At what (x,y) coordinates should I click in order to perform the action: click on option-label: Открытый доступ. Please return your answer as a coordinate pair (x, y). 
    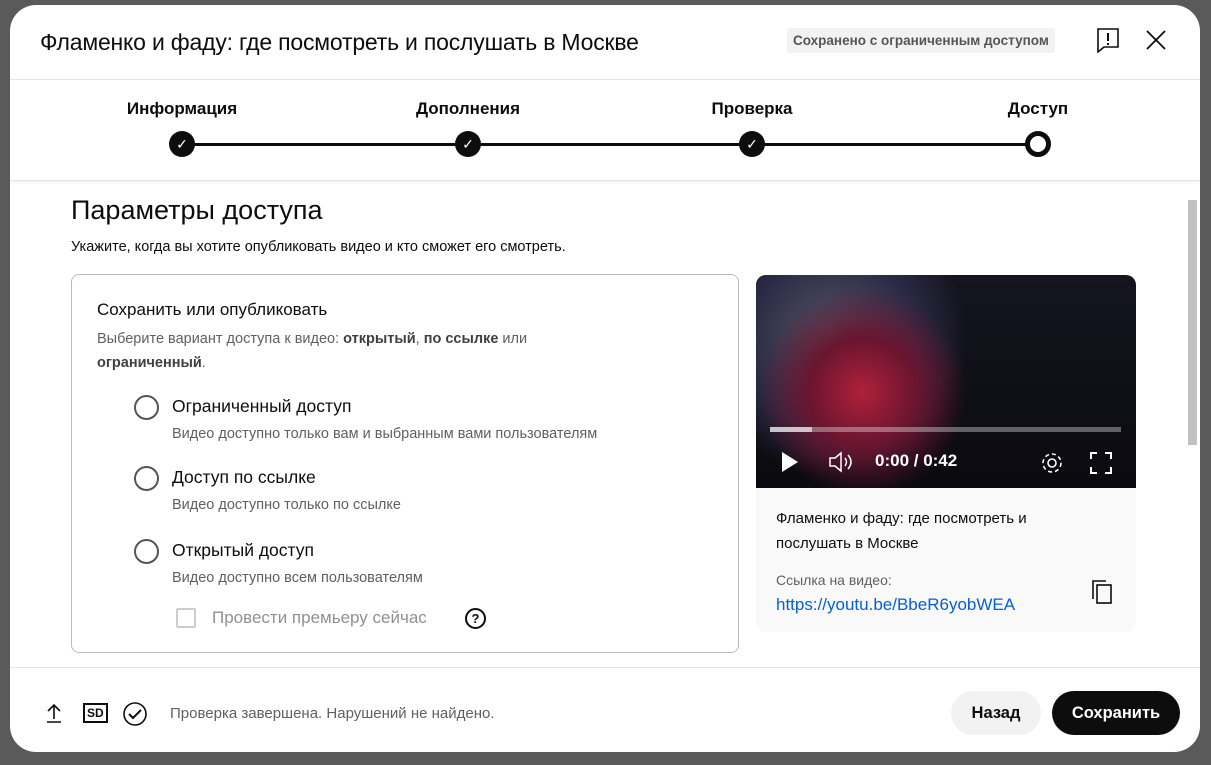
    Looking at the image, I should click on (243, 550).